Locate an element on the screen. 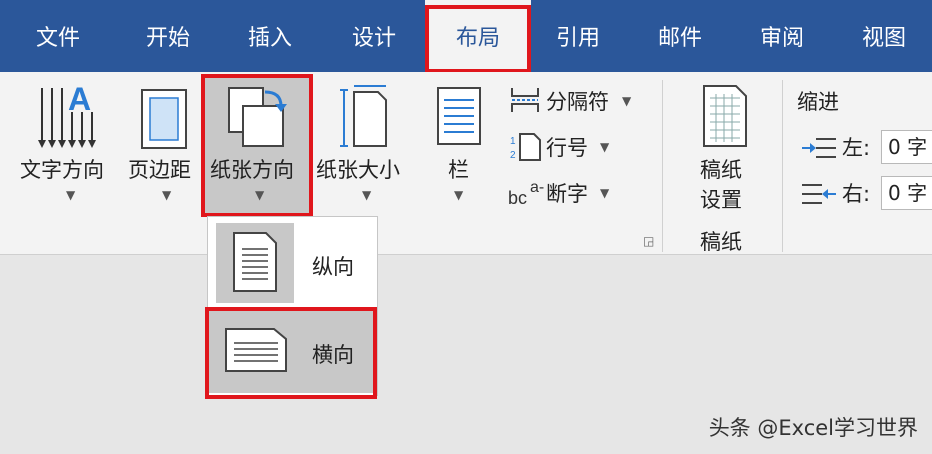  columns-icon is located at coordinates (459, 116).